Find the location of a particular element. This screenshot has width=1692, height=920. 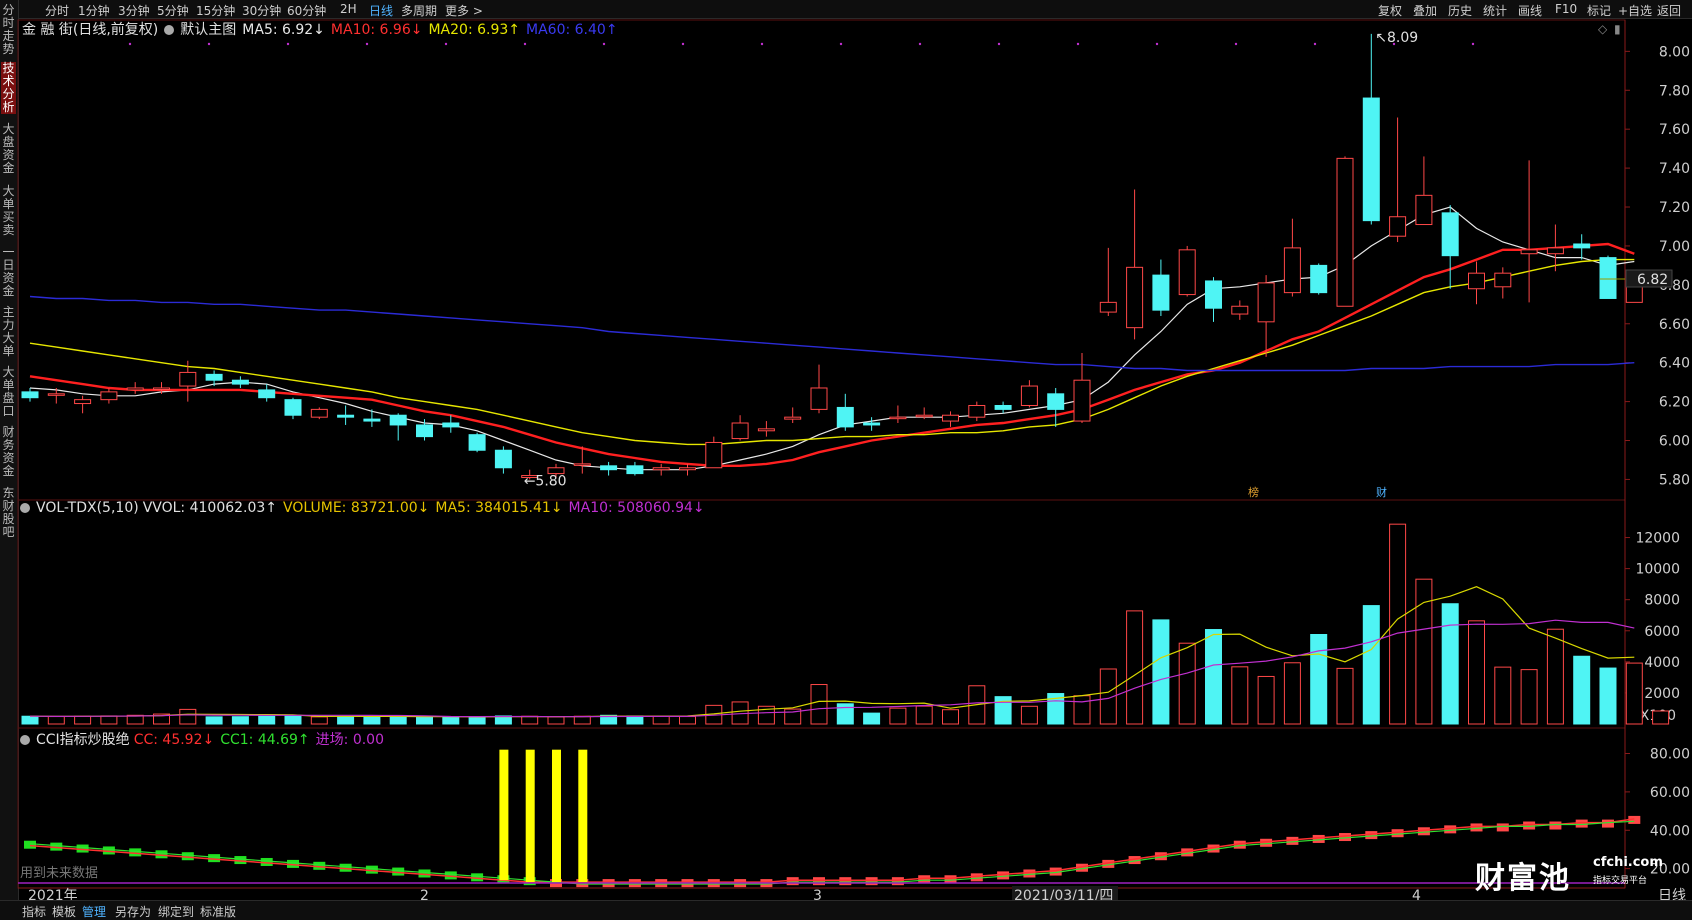

vol-ma10-value: MA10: 508060.94↓ is located at coordinates (636, 508).